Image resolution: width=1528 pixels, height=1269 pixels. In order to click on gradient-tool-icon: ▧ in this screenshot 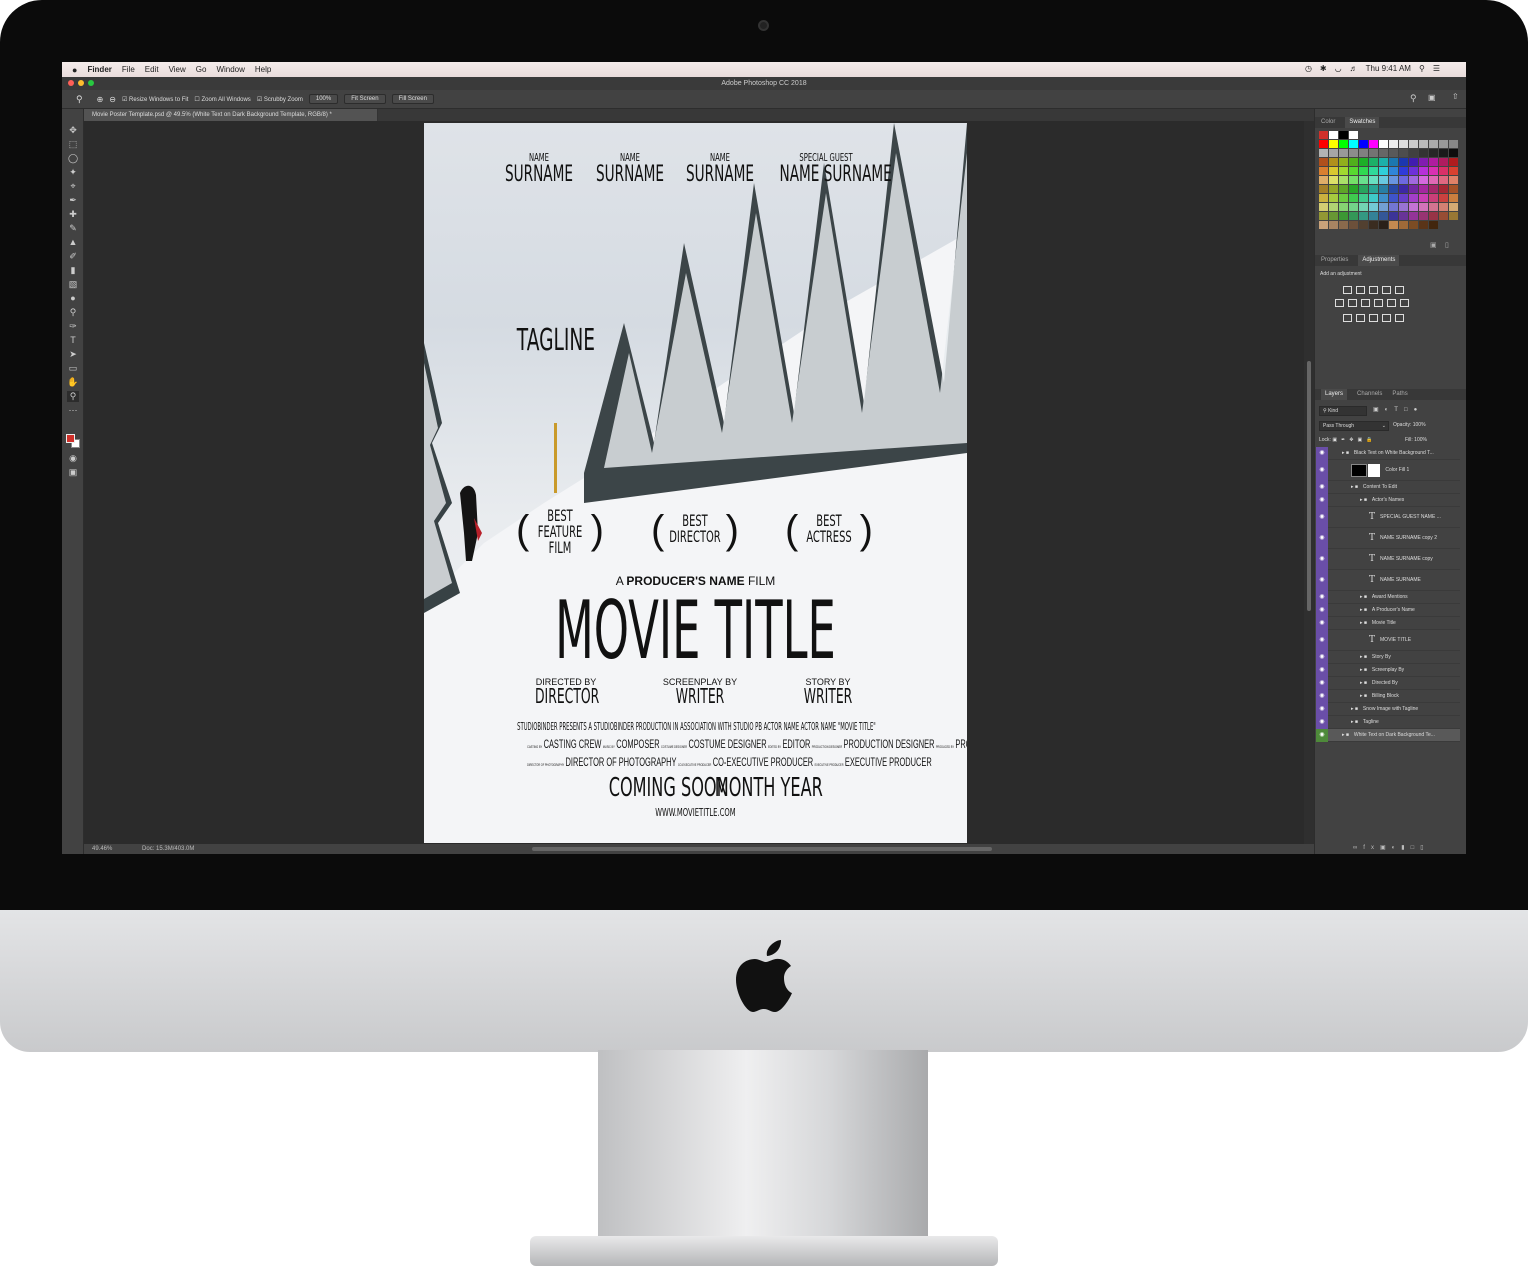, I will do `click(73, 284)`.